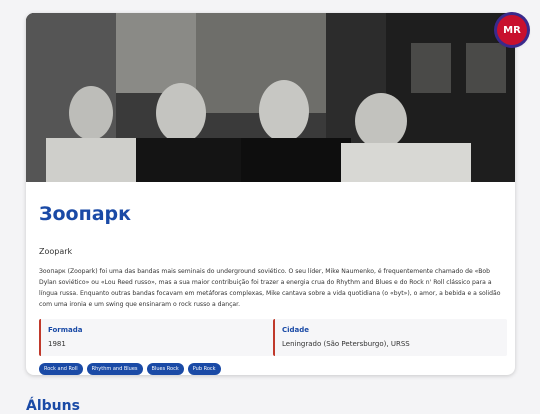 This screenshot has height=414, width=540. What do you see at coordinates (346, 344) in the screenshot?
I see `city-value: Leningrado (São Petersburgo), URSS` at bounding box center [346, 344].